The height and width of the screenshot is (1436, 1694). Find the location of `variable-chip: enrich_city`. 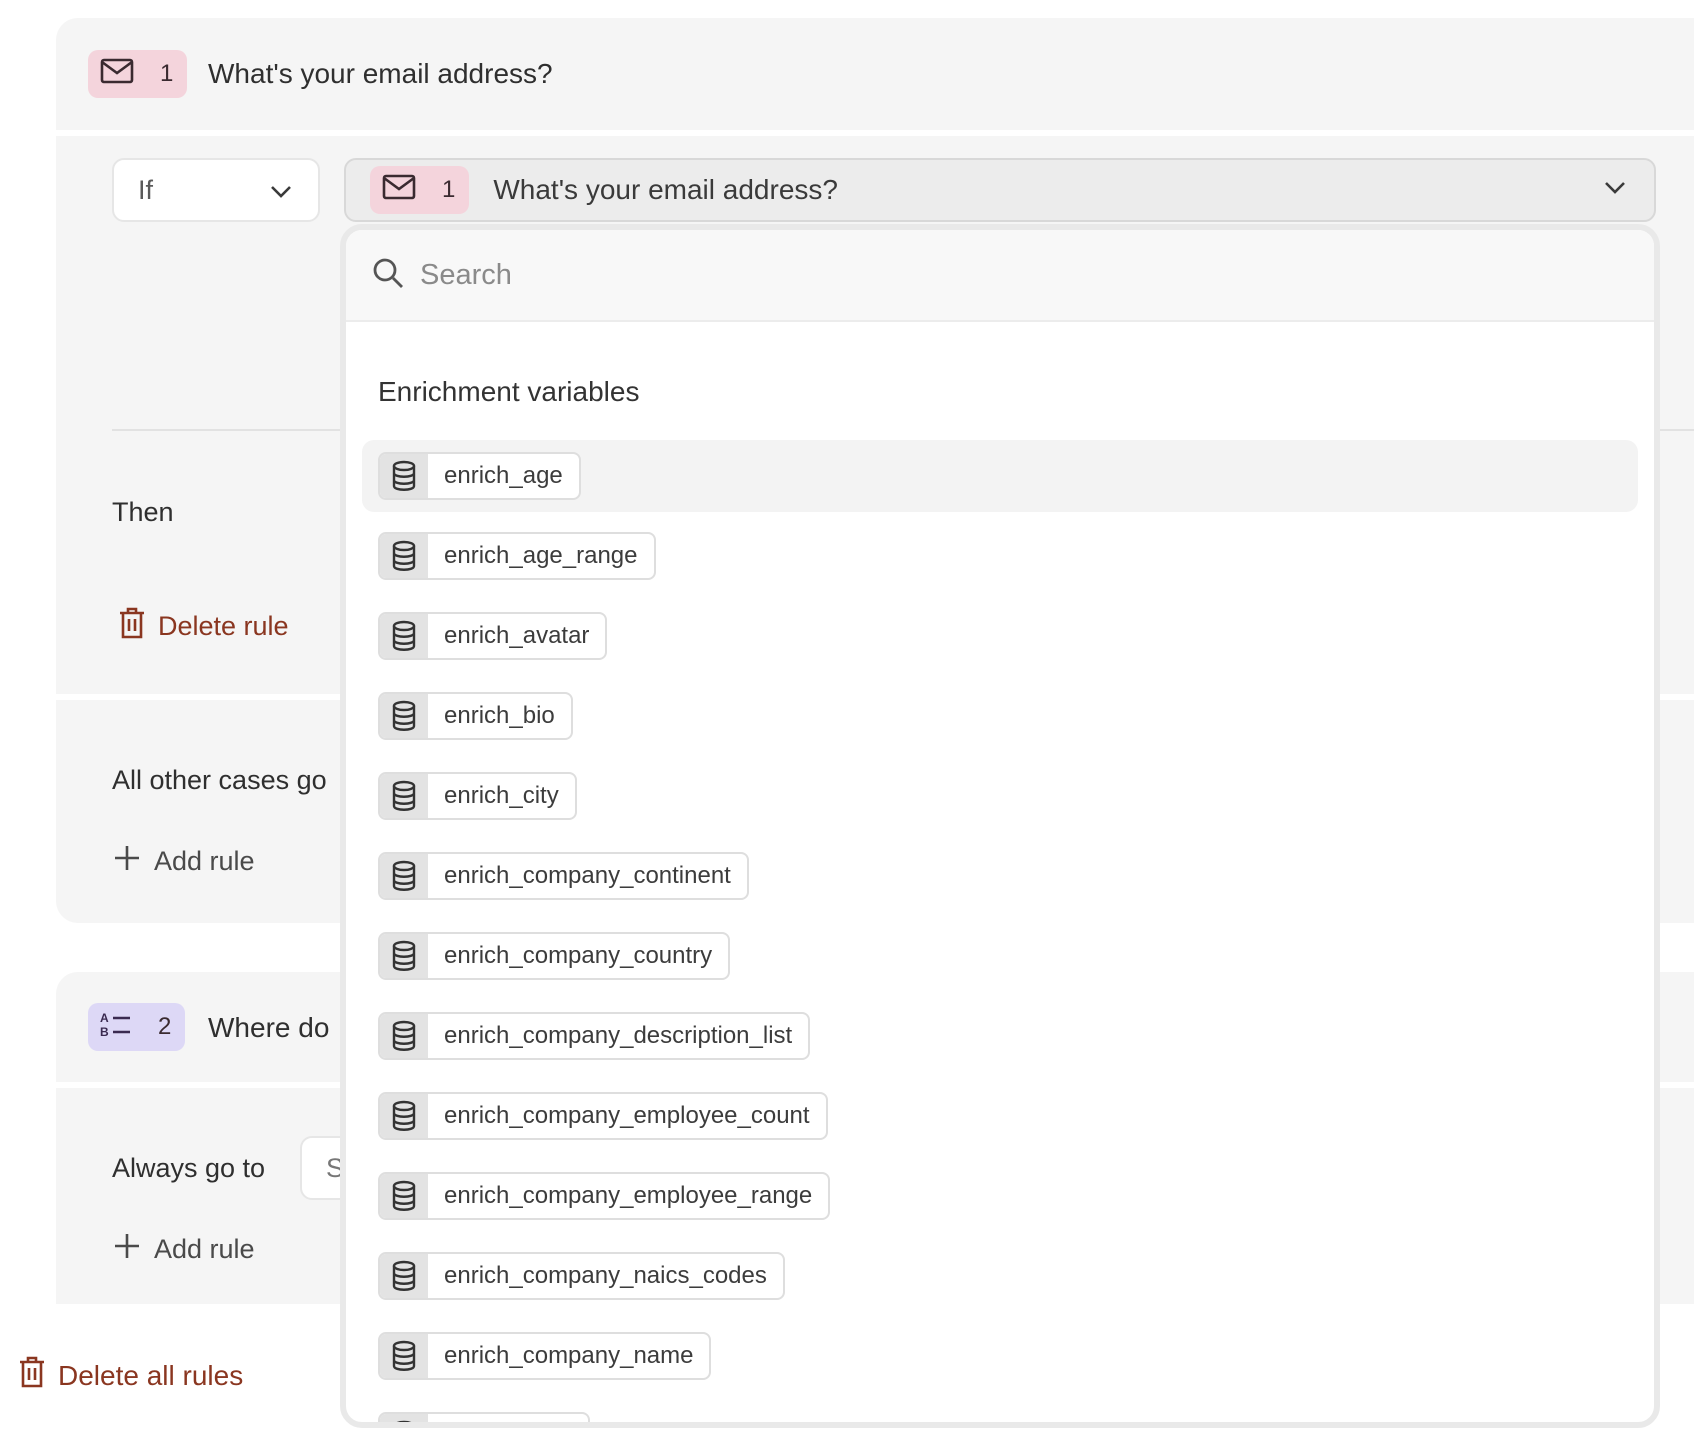

variable-chip: enrich_city is located at coordinates (477, 796).